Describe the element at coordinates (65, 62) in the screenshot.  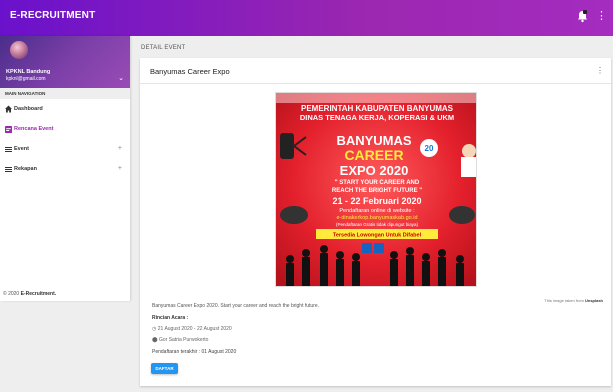
I see `user-info-panel: KPKNL Bandung kpknl@gmail.com ⌄` at that location.